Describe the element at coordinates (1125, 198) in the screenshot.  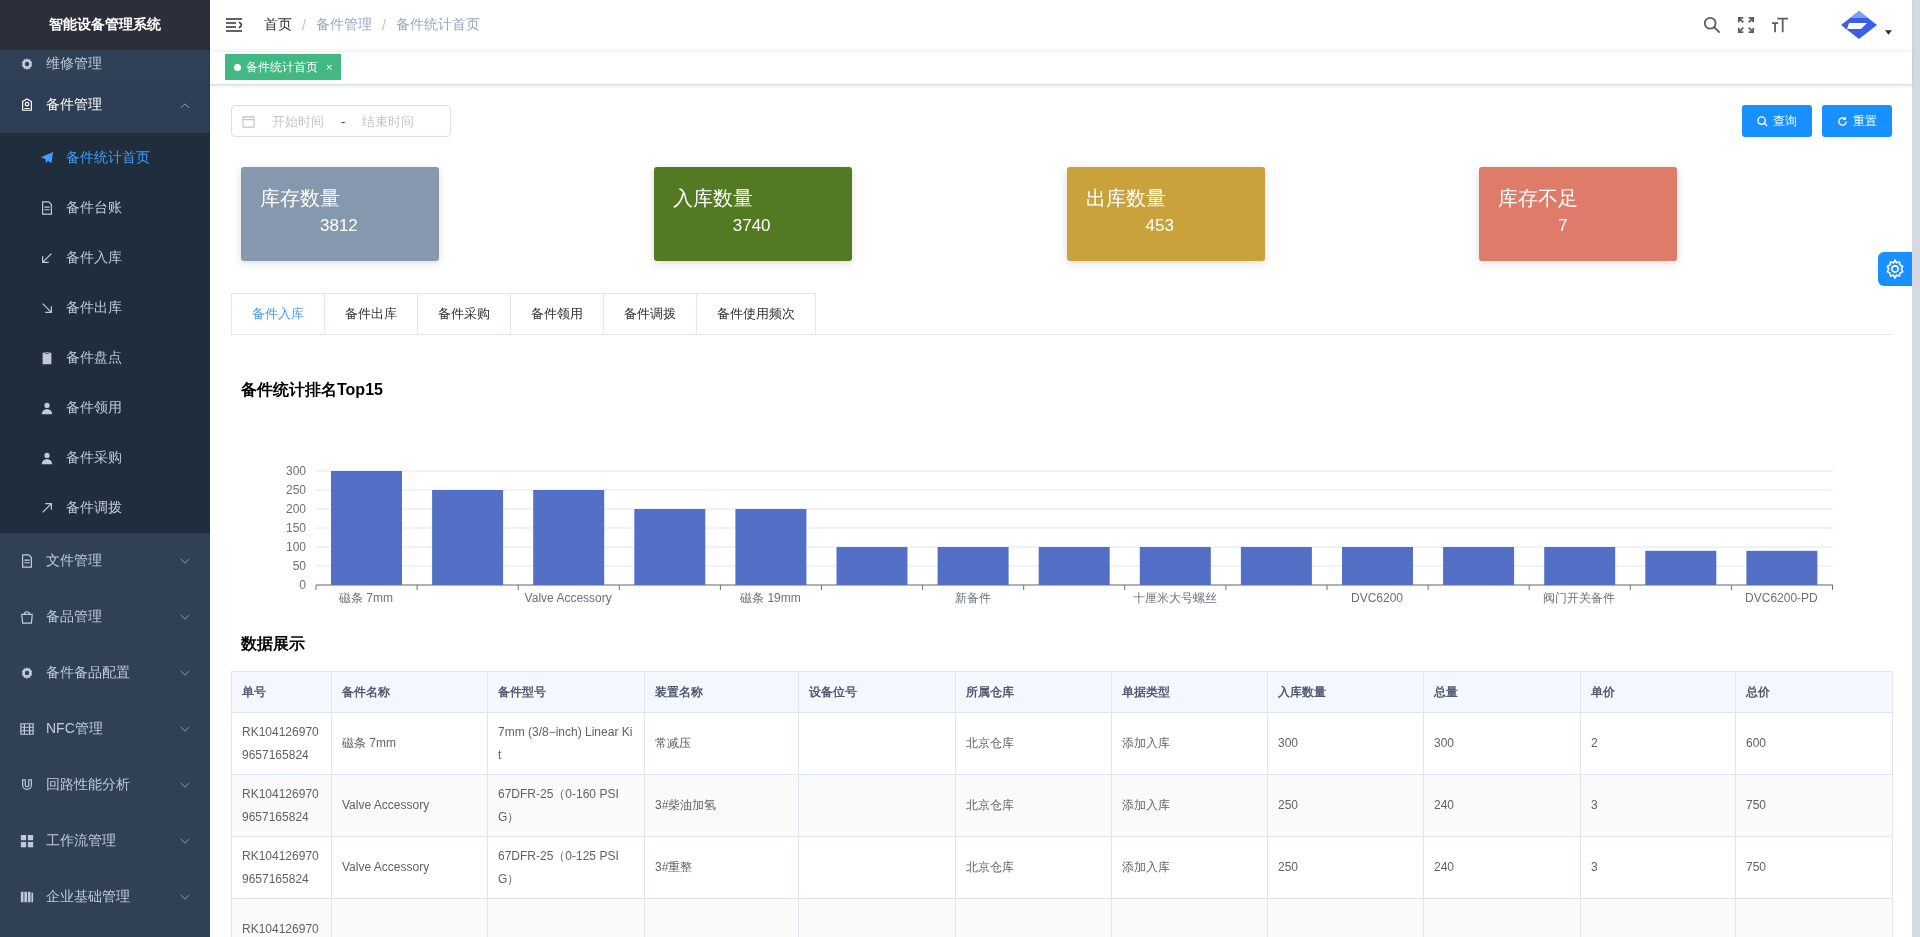
I see `stat-label: 出库数量` at that location.